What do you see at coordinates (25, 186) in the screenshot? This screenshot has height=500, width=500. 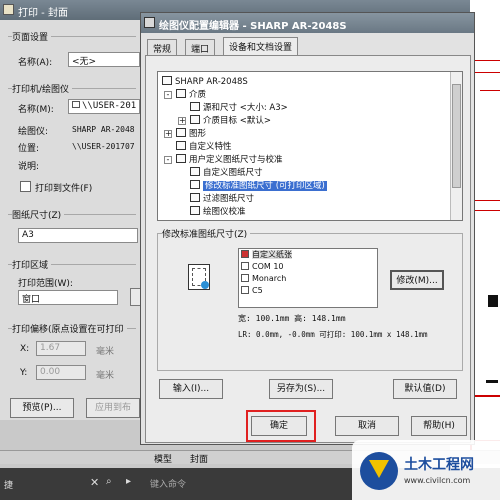 I see `print-to-file-checkbox` at bounding box center [25, 186].